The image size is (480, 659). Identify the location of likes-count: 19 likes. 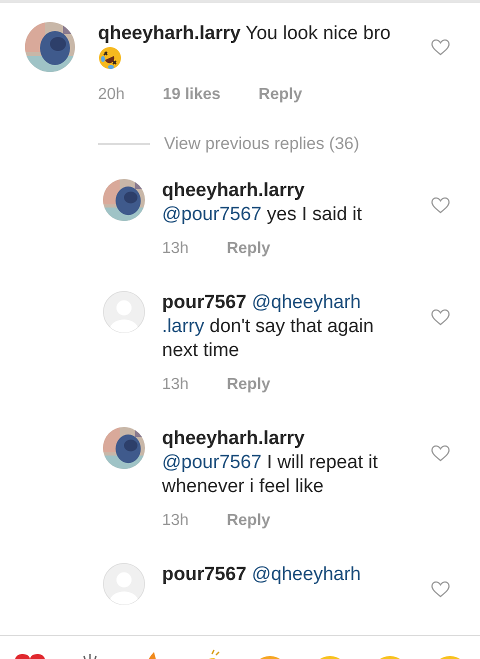
(191, 95).